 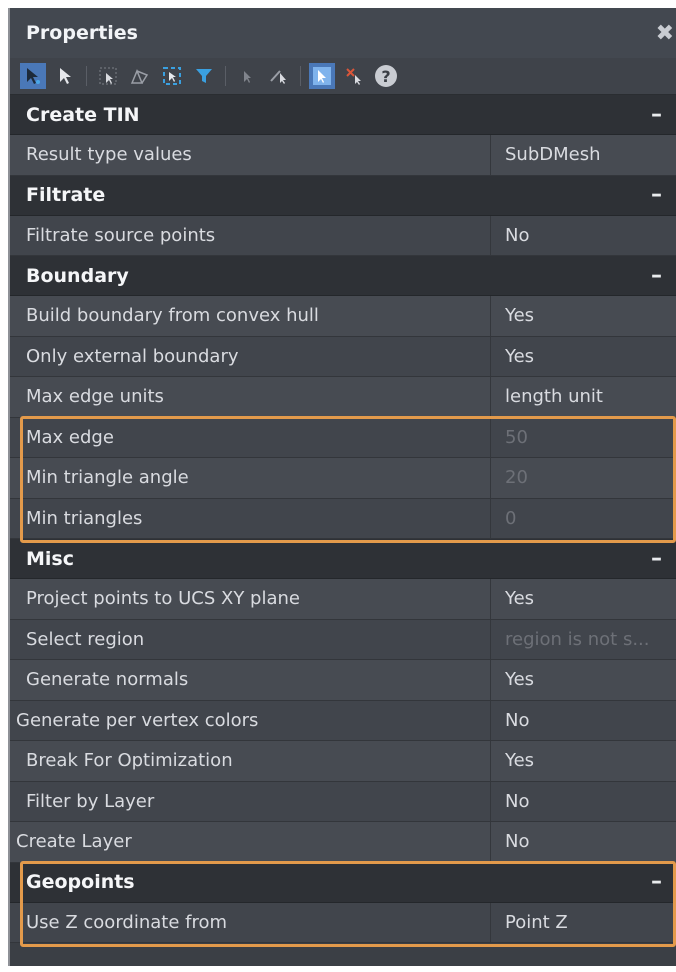 I want to click on property-label: Filtrate source points, so click(x=121, y=235).